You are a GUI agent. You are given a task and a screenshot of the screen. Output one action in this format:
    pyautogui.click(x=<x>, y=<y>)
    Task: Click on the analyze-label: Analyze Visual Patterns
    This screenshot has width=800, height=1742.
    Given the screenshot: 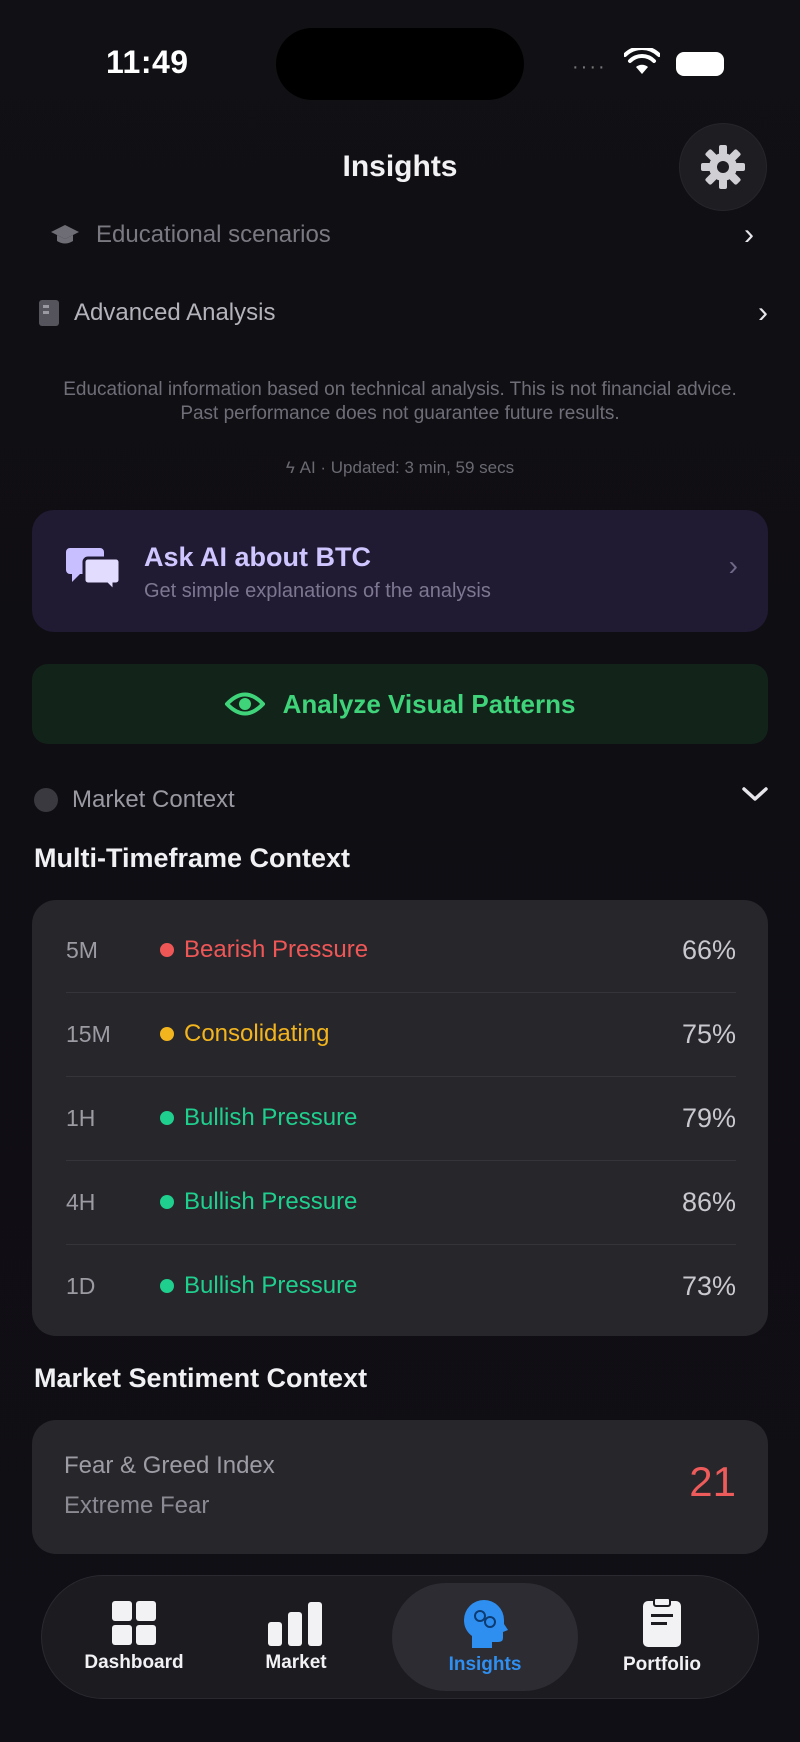 What is the action you would take?
    pyautogui.click(x=429, y=703)
    